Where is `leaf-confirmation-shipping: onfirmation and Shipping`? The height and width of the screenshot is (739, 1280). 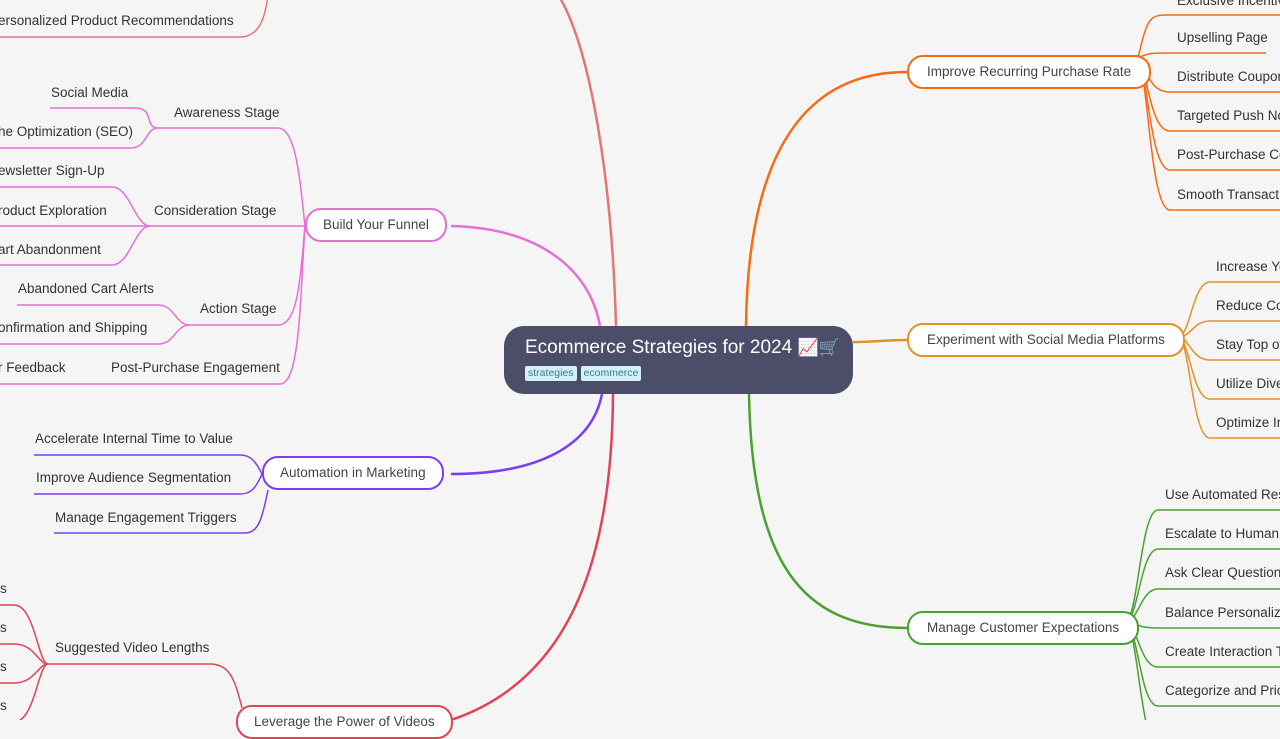
leaf-confirmation-shipping: onfirmation and Shipping is located at coordinates (73, 328).